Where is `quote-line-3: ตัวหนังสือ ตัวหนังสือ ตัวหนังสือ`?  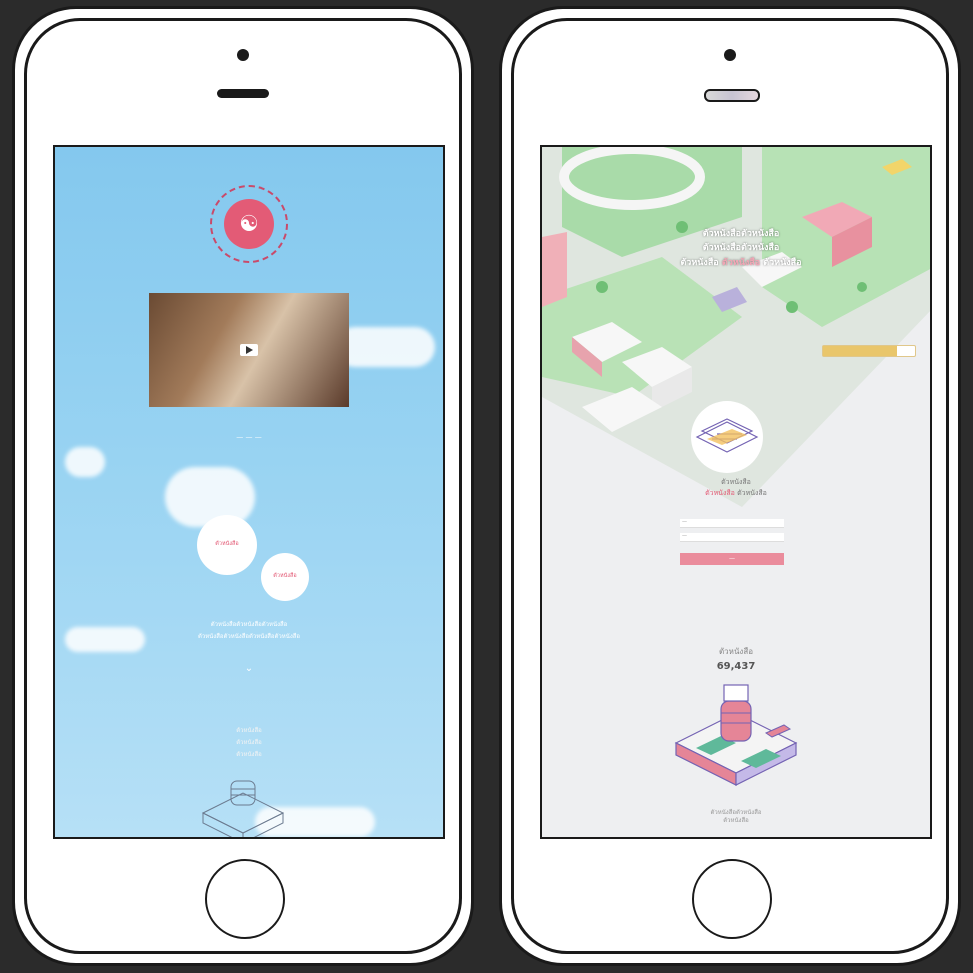
quote-line-3: ตัวหนังสือ ตัวหนังสือ ตัวหนังสือ is located at coordinates (741, 263).